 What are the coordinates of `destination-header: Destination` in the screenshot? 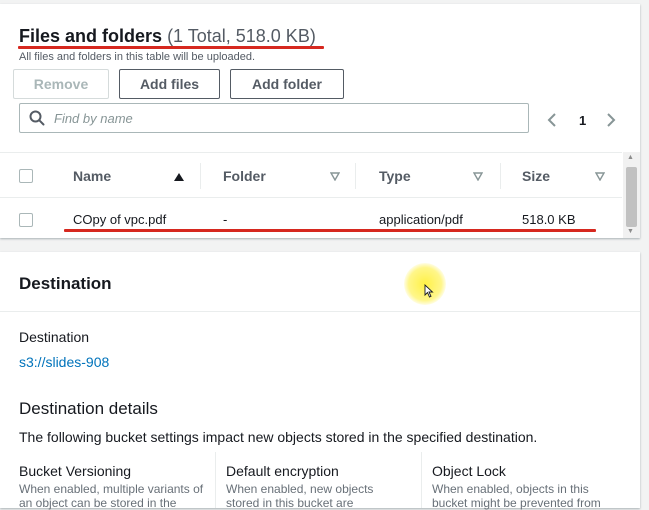 It's located at (320, 282).